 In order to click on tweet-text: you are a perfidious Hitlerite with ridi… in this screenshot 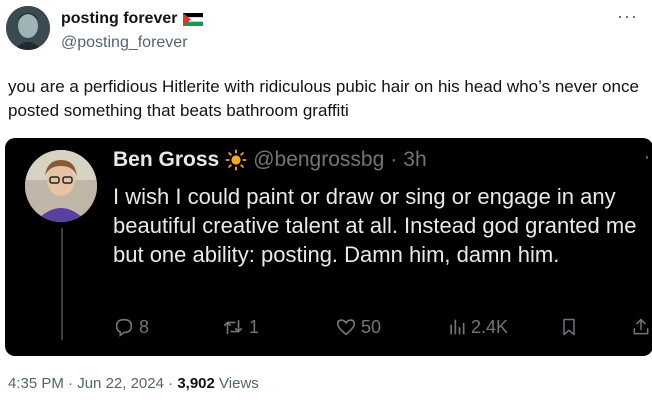, I will do `click(323, 98)`.